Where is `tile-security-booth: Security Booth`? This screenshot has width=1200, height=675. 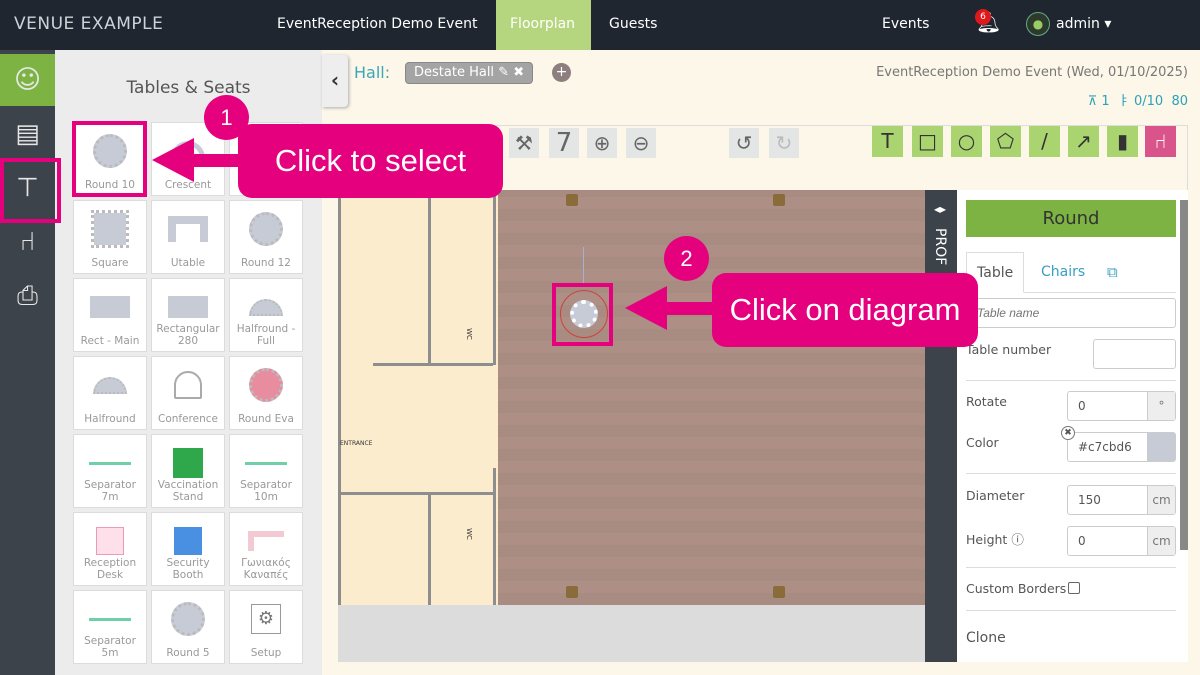 tile-security-booth: Security Booth is located at coordinates (188, 549).